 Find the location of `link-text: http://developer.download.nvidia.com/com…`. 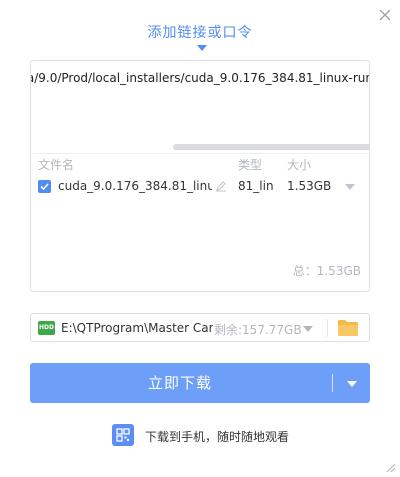

link-text: http://developer.download.nvidia.com/com… is located at coordinates (200, 78).